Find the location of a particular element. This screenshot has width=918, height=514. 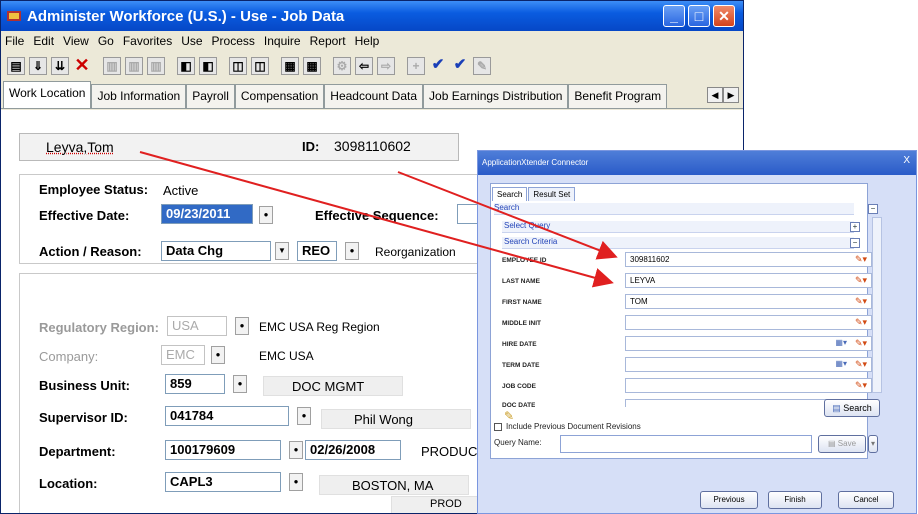

name-to-lastname-arrow is located at coordinates (376, 219).